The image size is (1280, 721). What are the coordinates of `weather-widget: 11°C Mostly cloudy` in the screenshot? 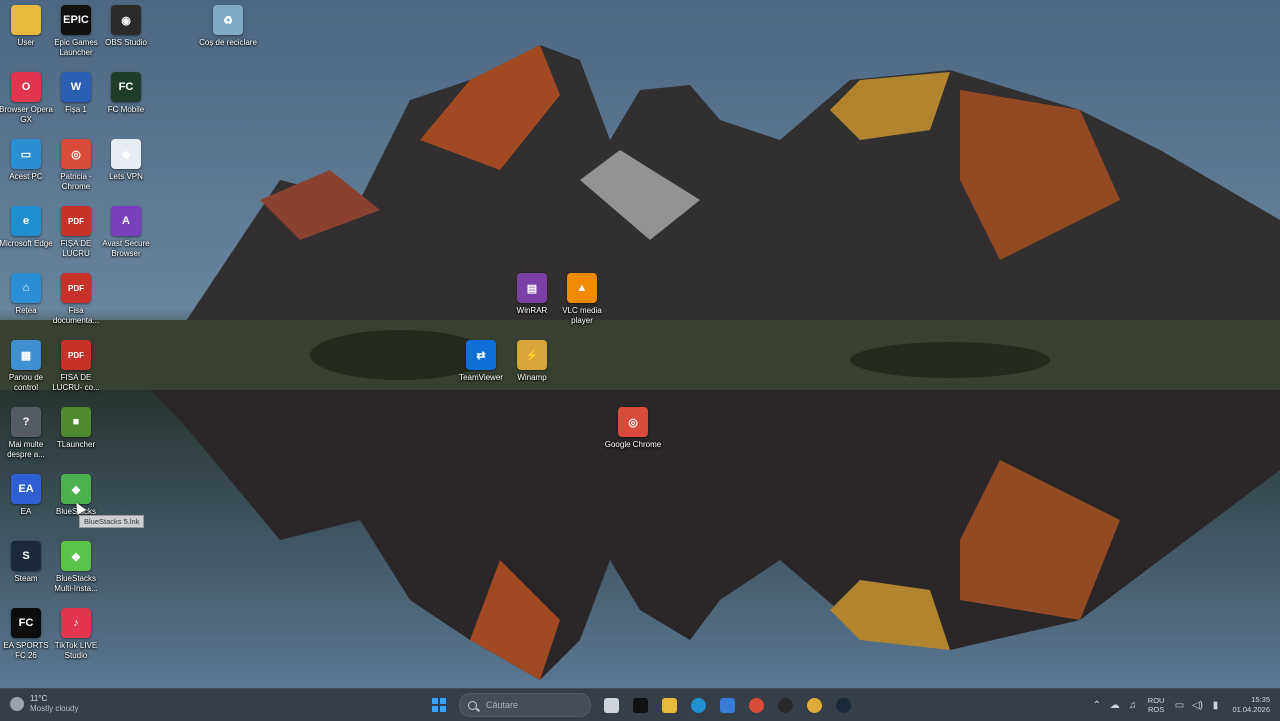 It's located at (44, 704).